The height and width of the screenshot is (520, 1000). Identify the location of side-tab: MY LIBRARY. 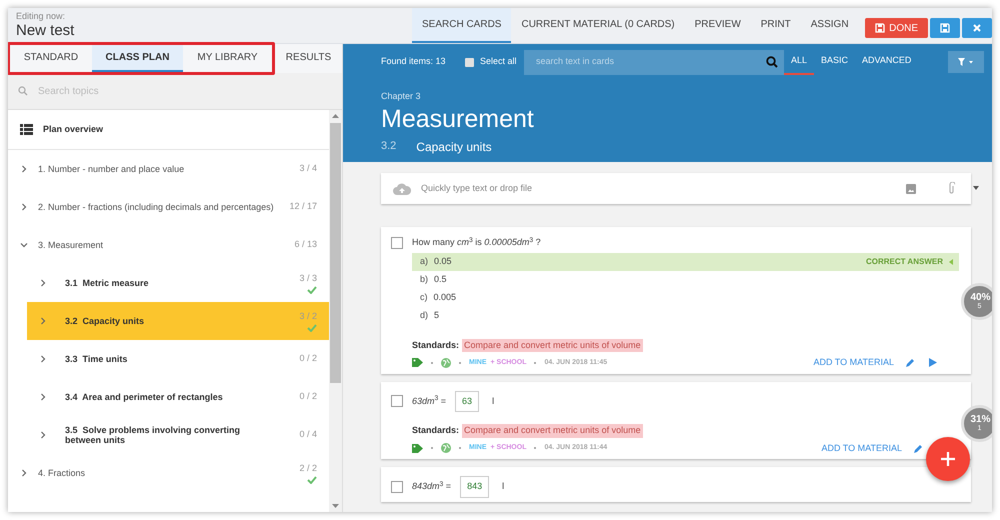
(227, 58).